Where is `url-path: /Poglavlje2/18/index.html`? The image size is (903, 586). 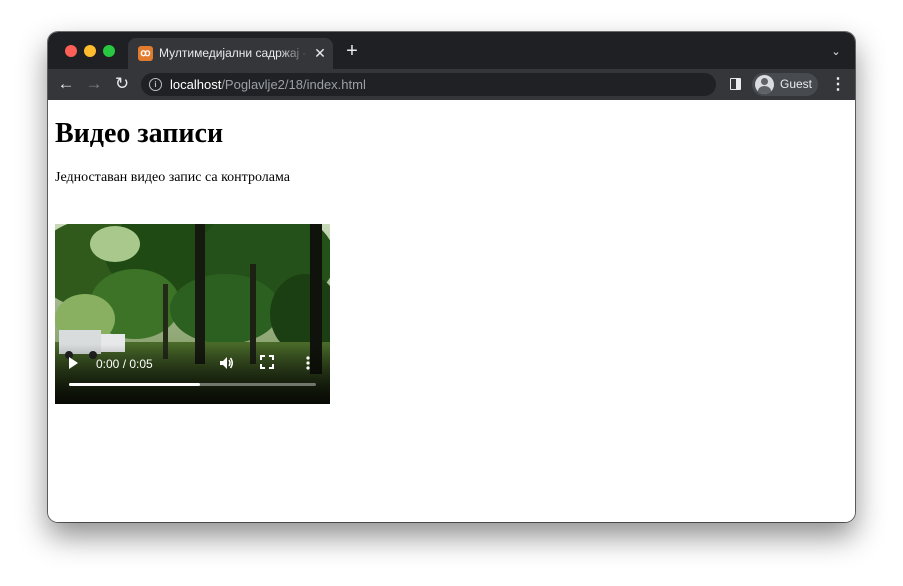
url-path: /Poglavlje2/18/index.html is located at coordinates (293, 84).